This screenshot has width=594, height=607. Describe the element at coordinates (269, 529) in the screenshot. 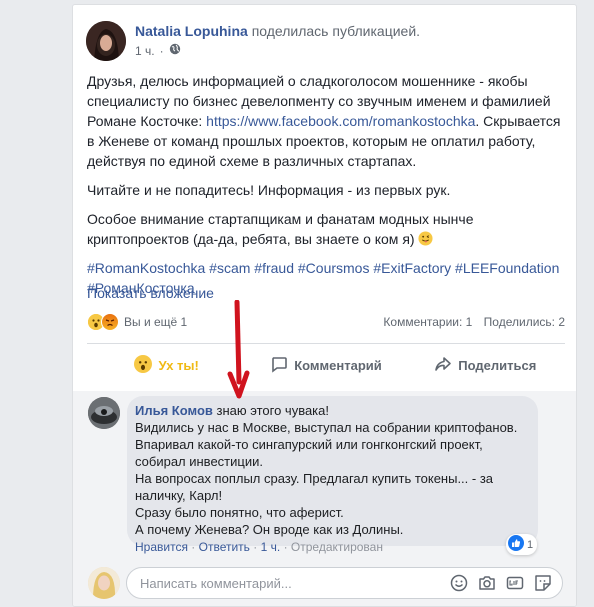

I see `comment-line-6: А почему Женева? Он вроде как из Долины.` at that location.